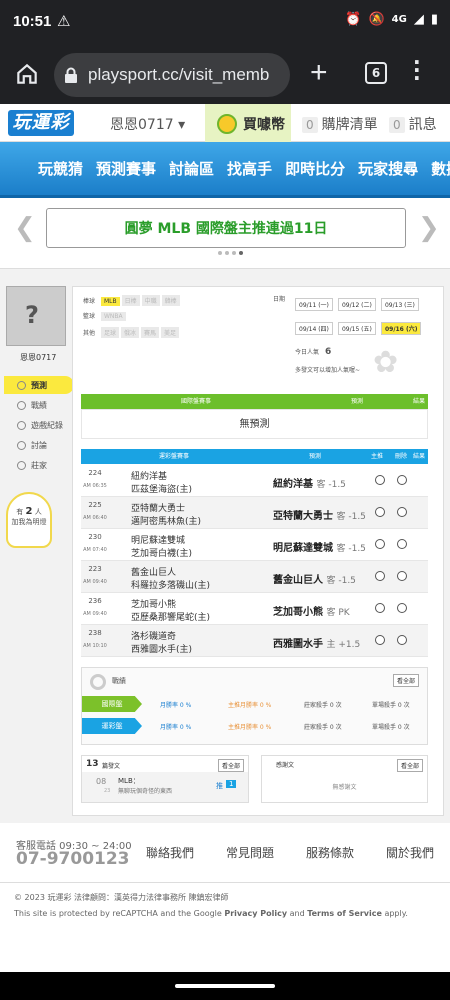 The width and height of the screenshot is (450, 1000). Describe the element at coordinates (110, 301) in the screenshot. I see `filter-tag: MLB` at that location.